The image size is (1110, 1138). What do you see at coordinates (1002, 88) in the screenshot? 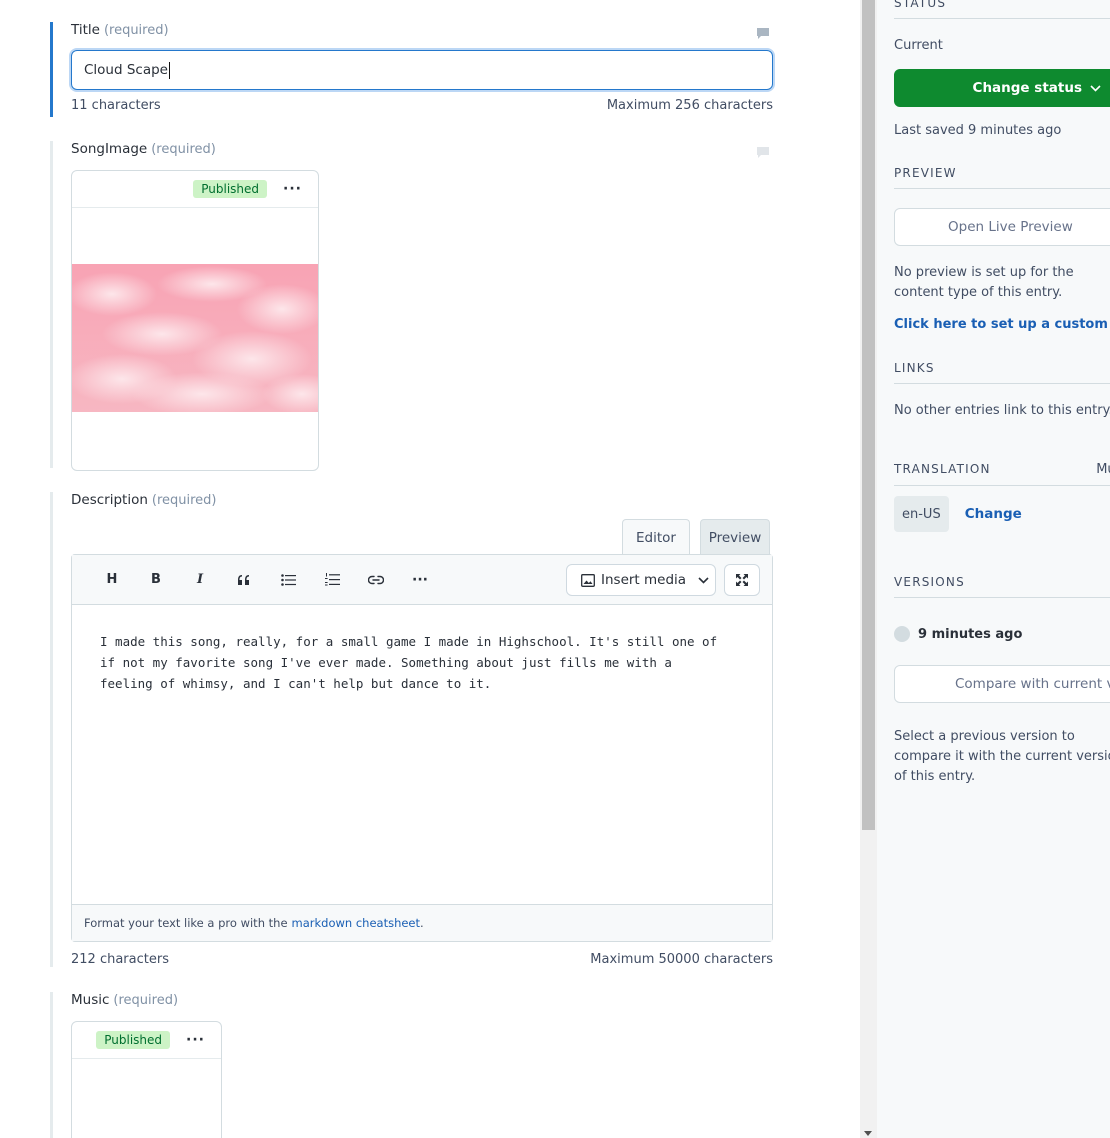
I see `change-status-button: Change status` at bounding box center [1002, 88].